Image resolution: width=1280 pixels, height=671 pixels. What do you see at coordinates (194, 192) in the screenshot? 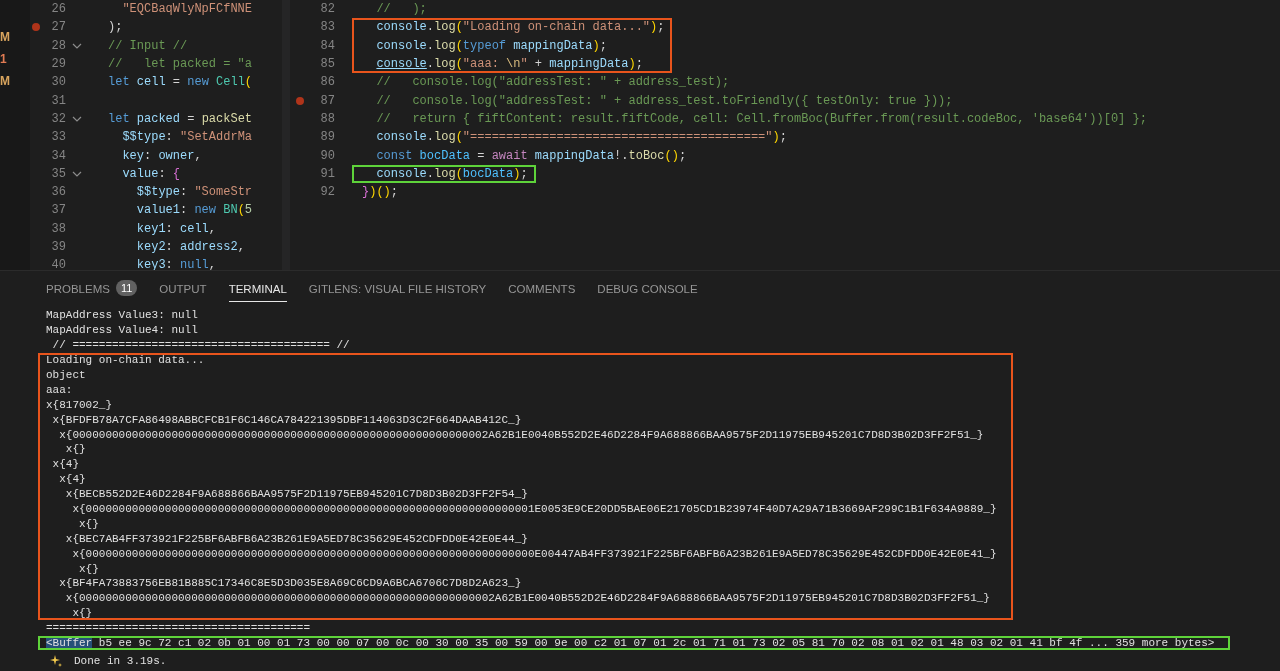
I see `code-line: $$type: "SomeStr` at bounding box center [194, 192].